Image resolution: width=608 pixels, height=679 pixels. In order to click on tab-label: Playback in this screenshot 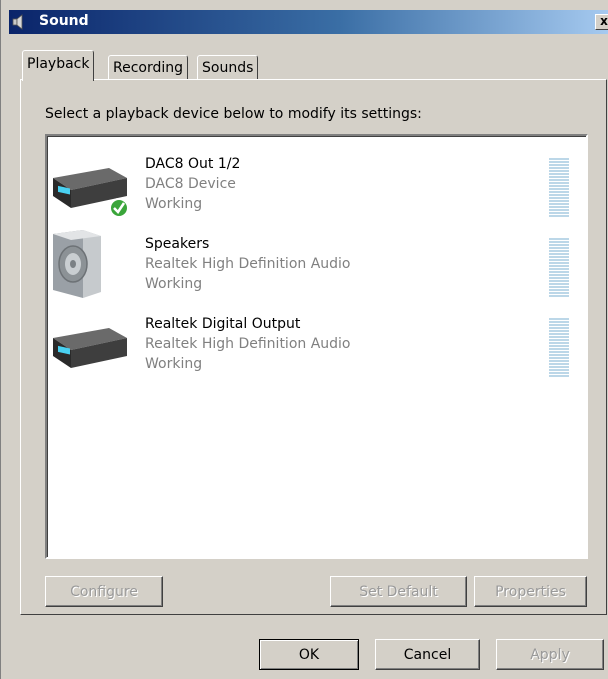, I will do `click(58, 64)`.